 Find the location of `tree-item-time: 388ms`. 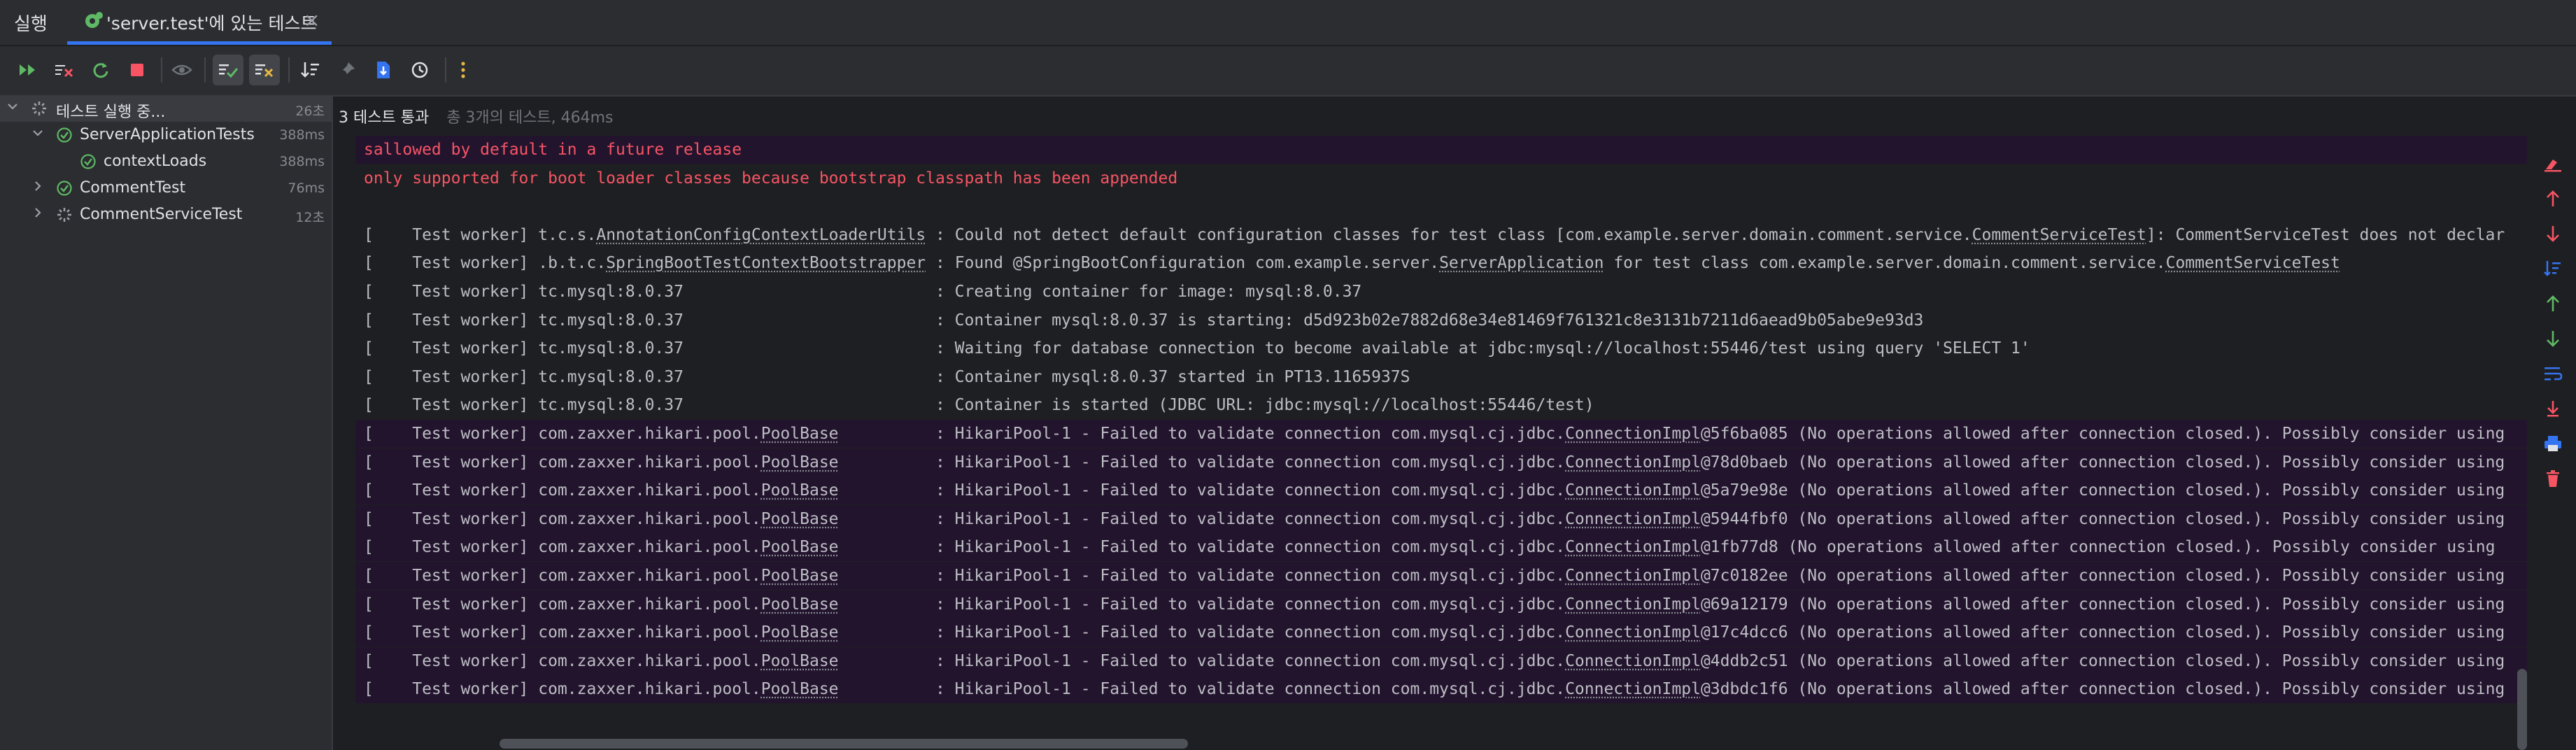

tree-item-time: 388ms is located at coordinates (302, 161).